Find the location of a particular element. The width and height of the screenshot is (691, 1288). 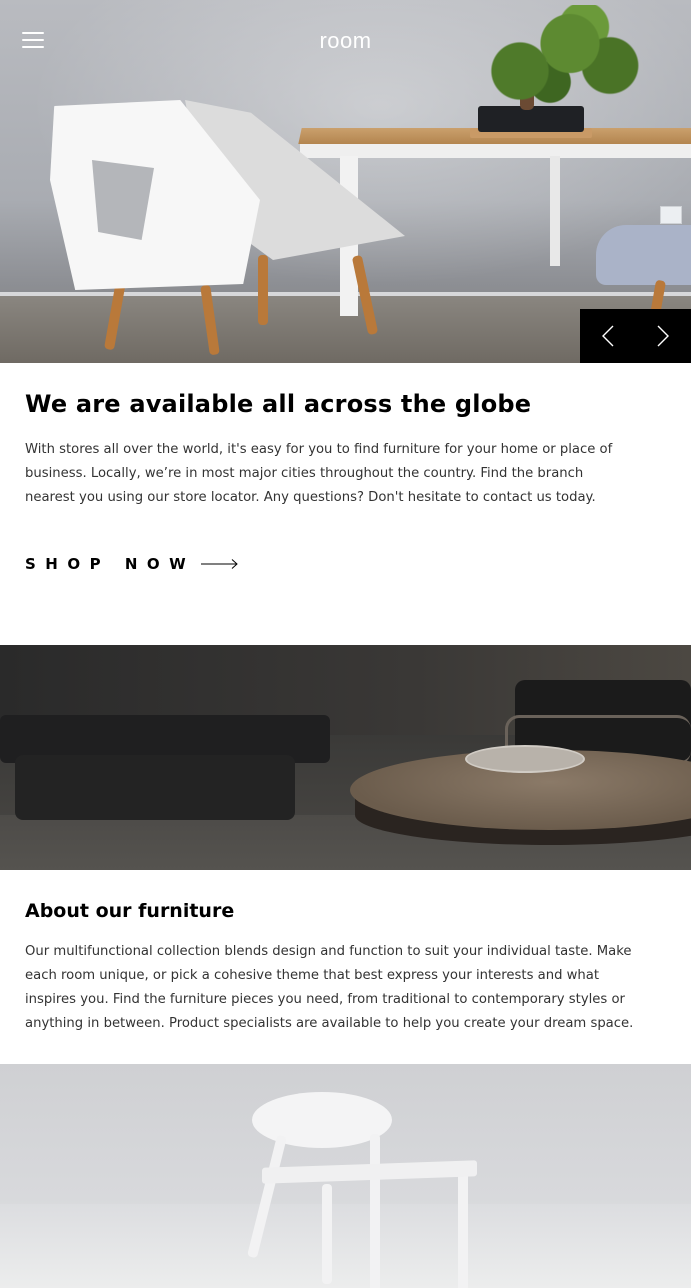

slider-controls is located at coordinates (635, 336).